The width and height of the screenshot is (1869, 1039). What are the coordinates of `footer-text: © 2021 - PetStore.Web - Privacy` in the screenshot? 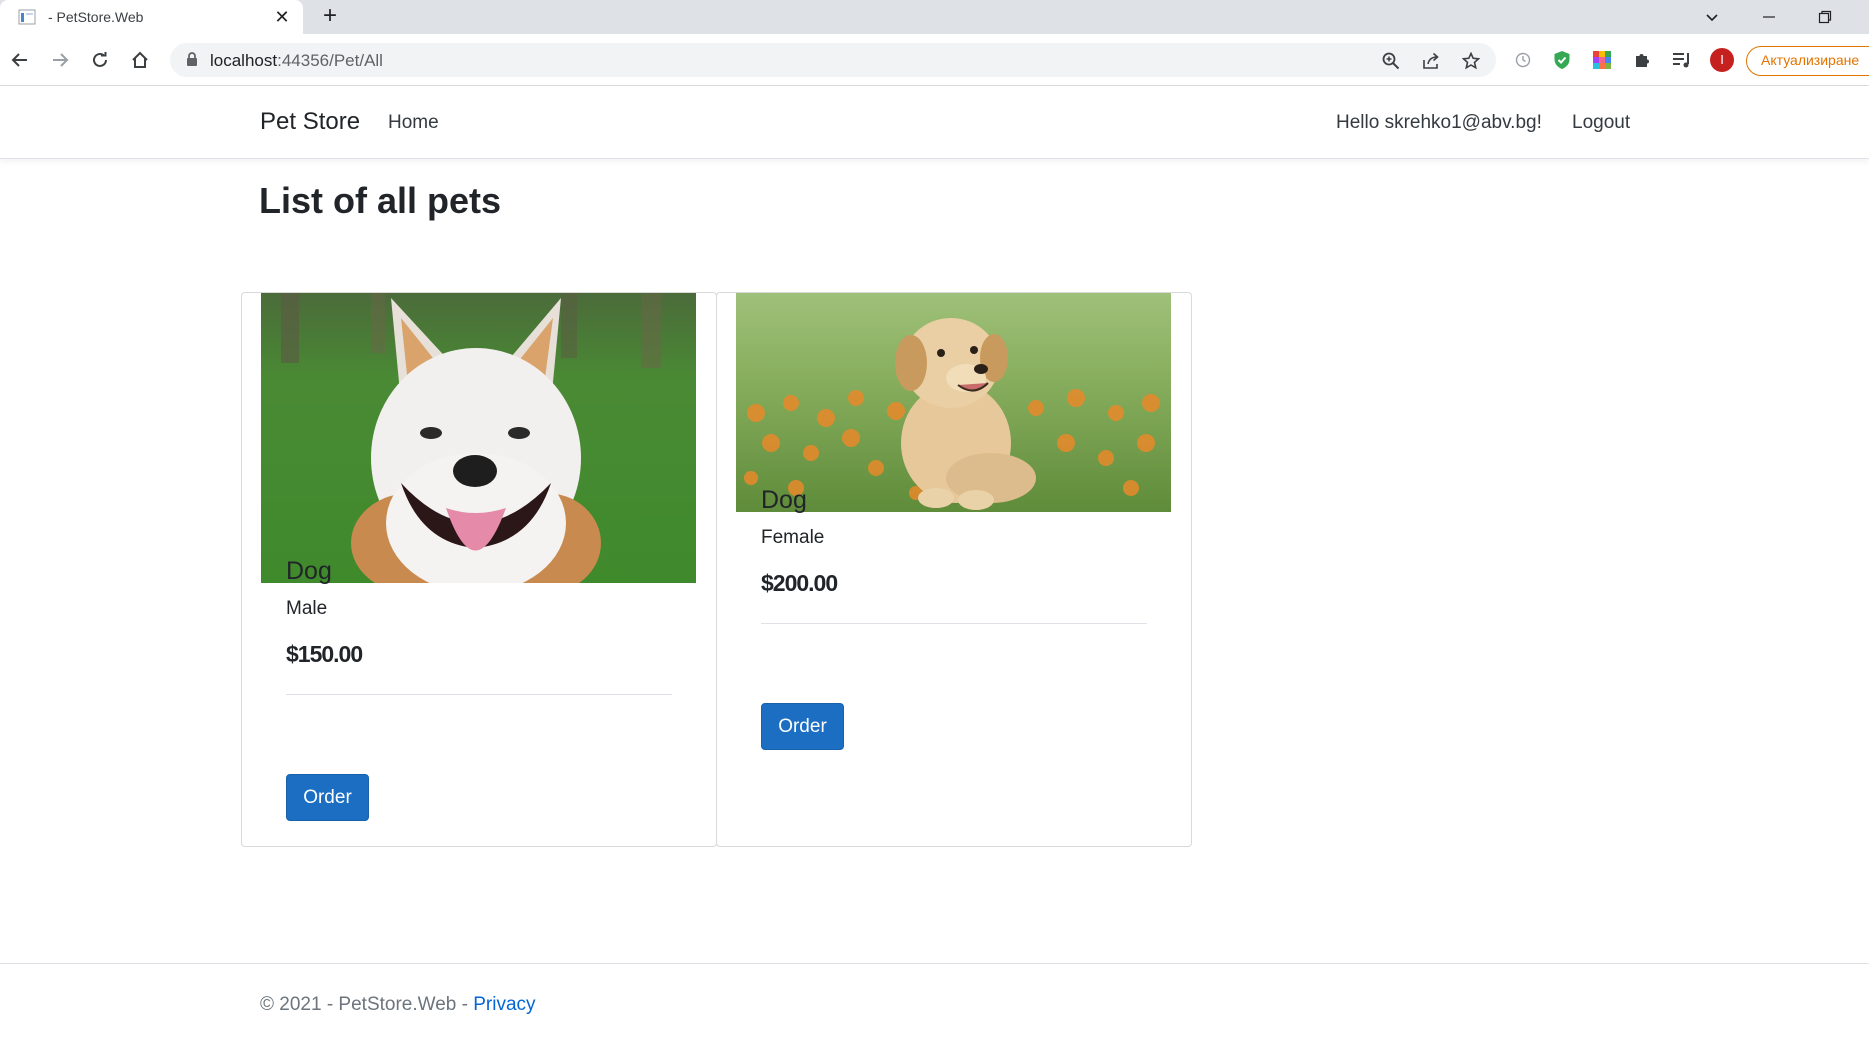 It's located at (398, 1005).